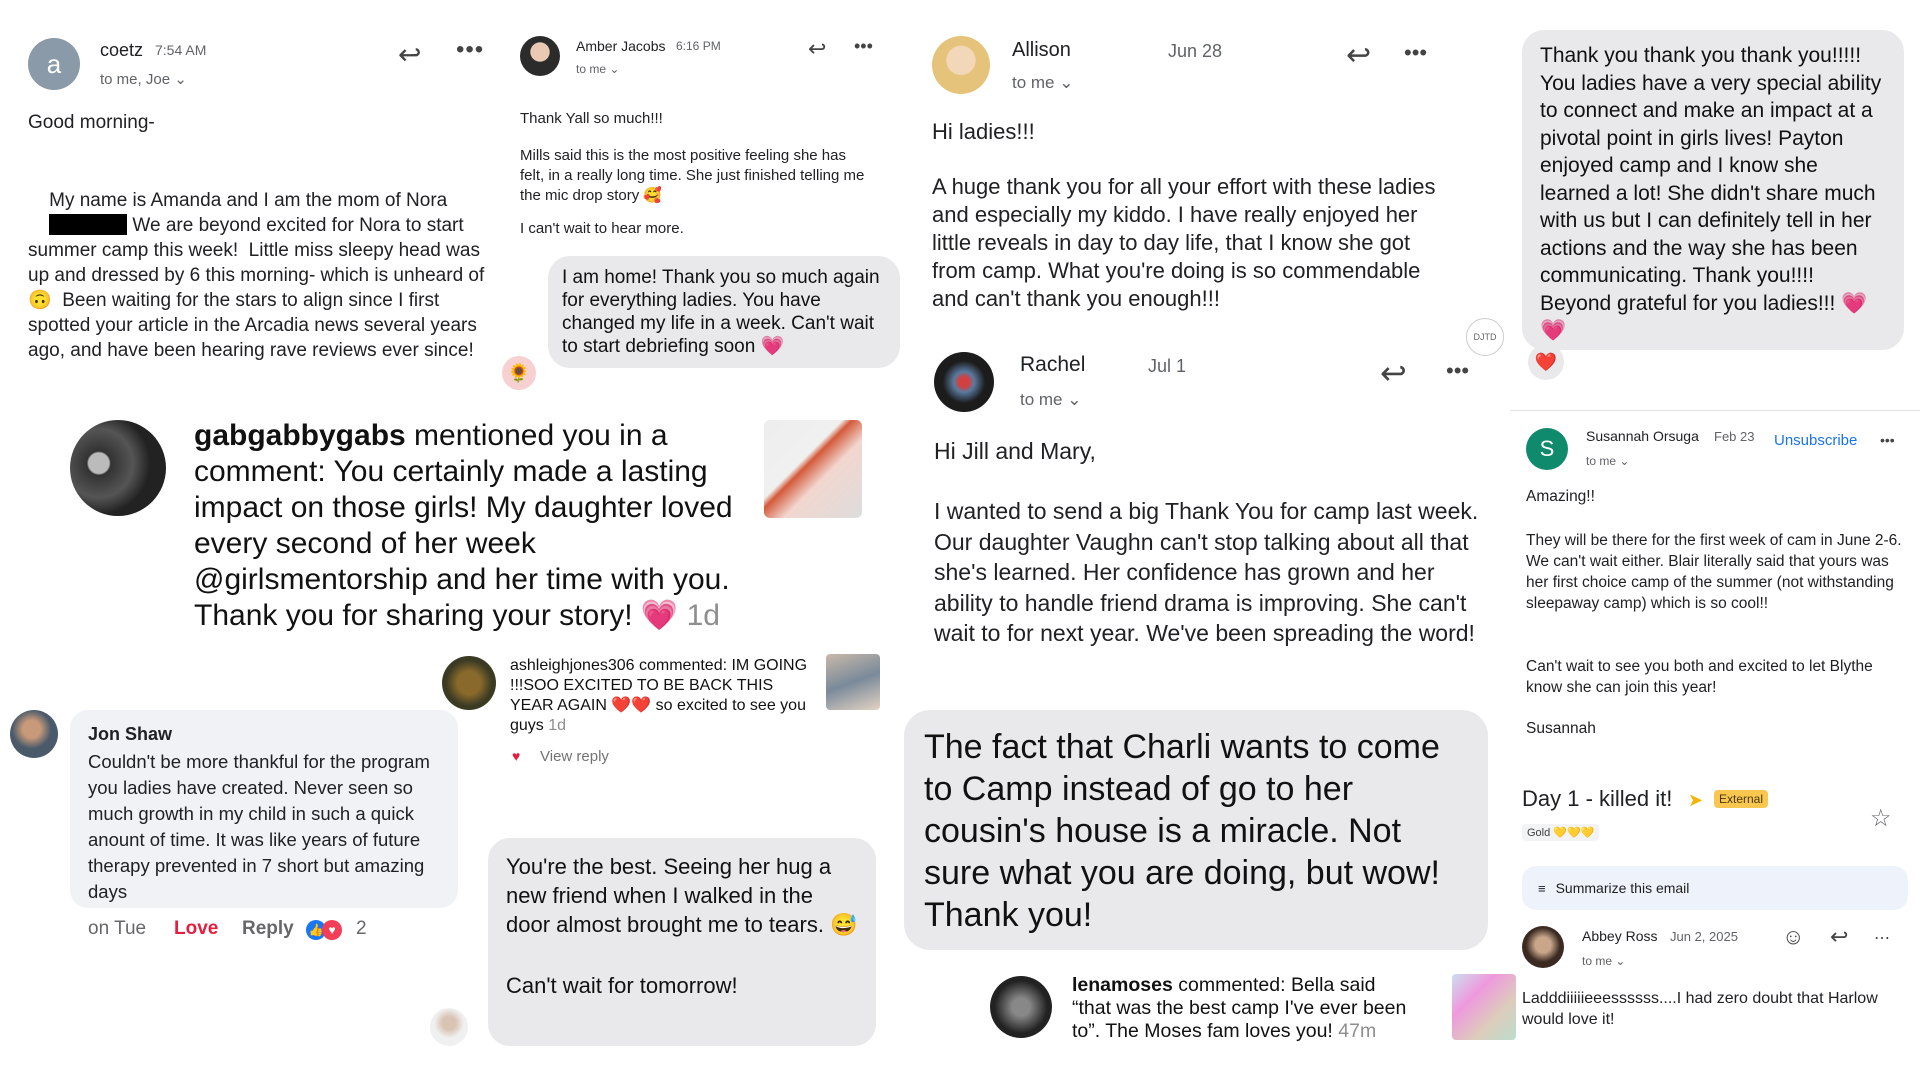 This screenshot has width=1920, height=1080. Describe the element at coordinates (1167, 366) in the screenshot. I see `timestamp: Jul 1` at that location.